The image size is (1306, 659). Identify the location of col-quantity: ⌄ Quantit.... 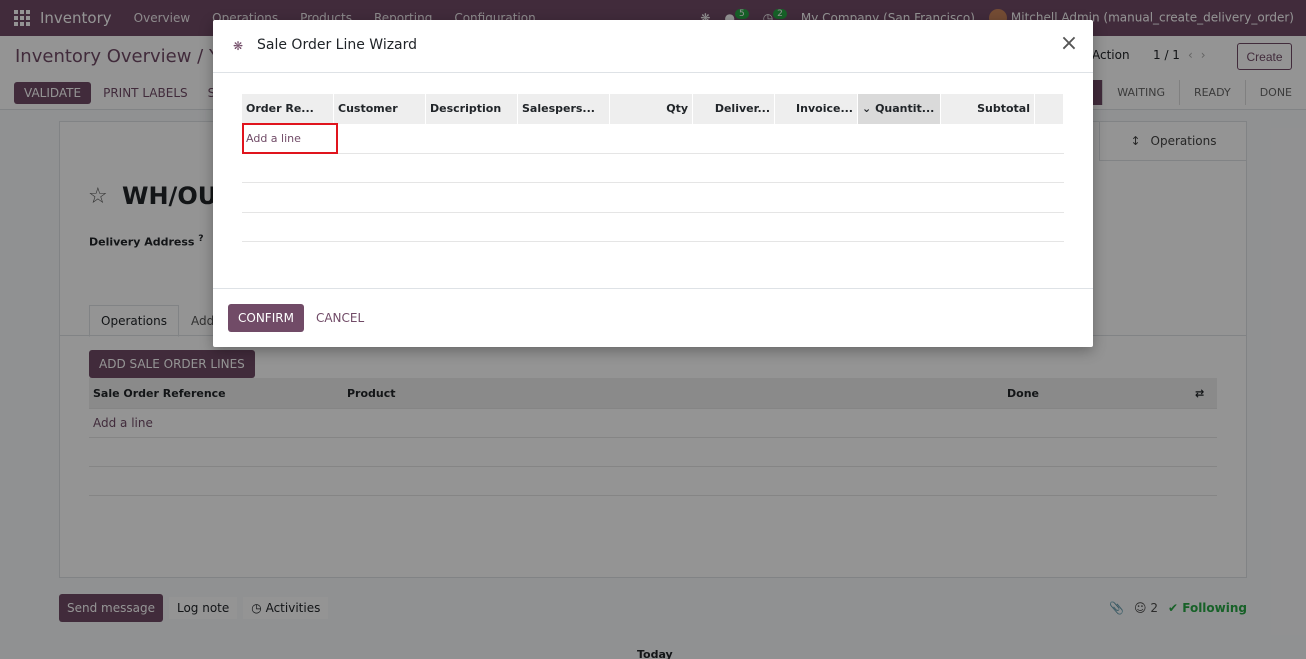
(899, 109).